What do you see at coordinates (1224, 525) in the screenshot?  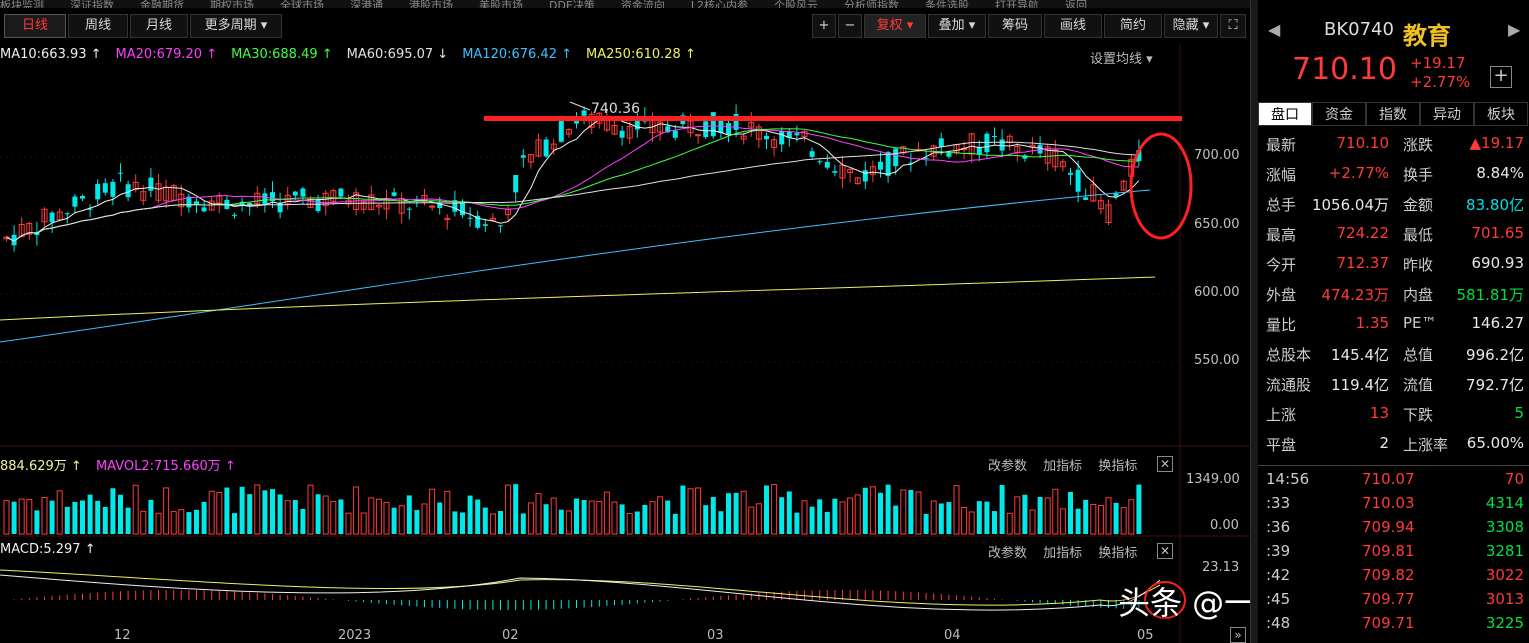 I see `volume-axis-min: 0.00` at bounding box center [1224, 525].